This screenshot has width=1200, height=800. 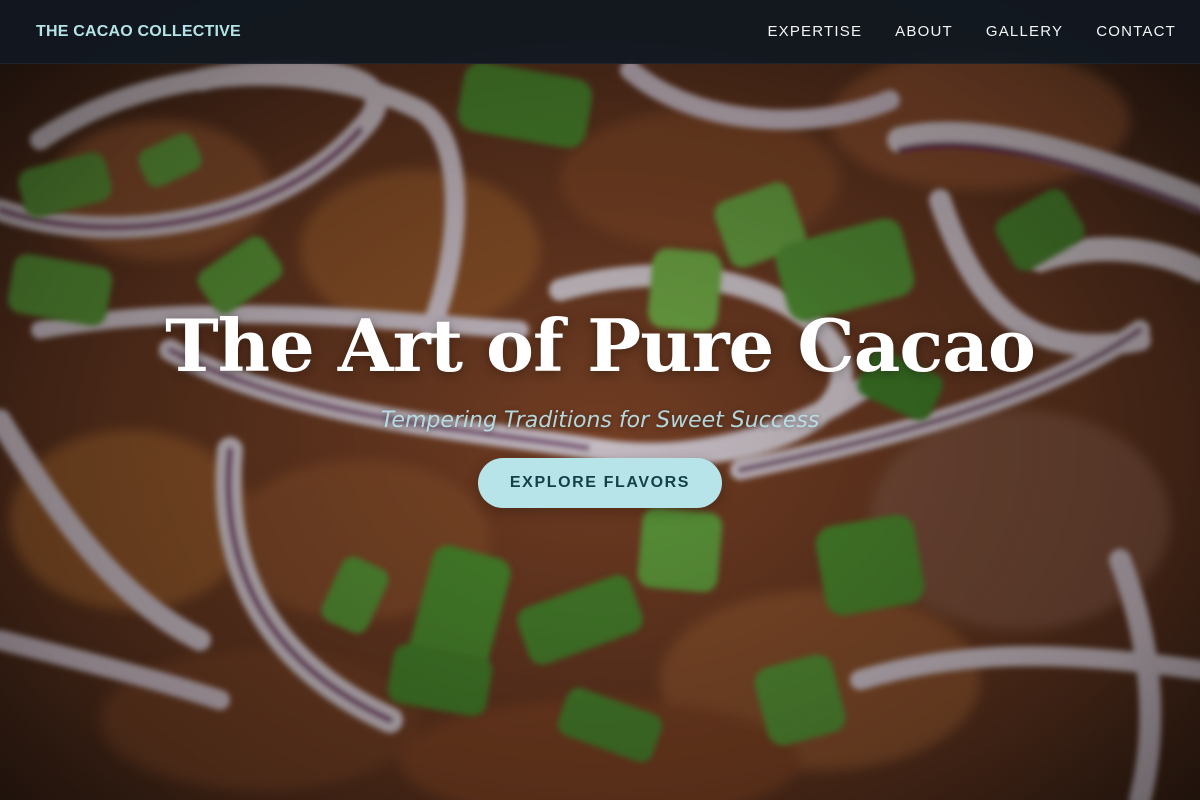 I want to click on nav-link-gallery: GALLERY, so click(x=1024, y=31).